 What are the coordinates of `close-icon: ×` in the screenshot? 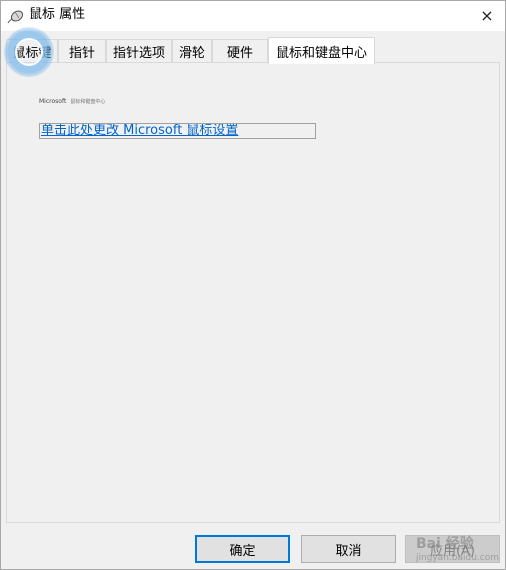 It's located at (487, 15).